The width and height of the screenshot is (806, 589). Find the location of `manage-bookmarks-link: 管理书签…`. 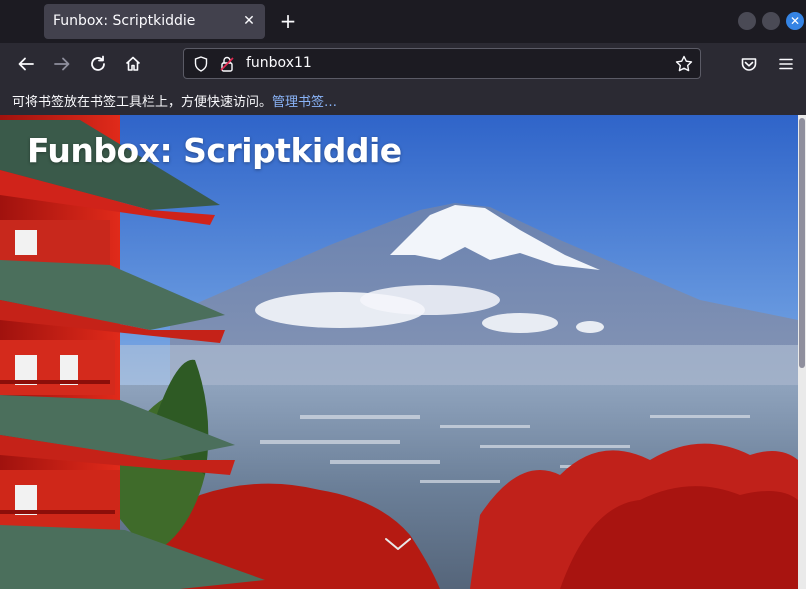

manage-bookmarks-link: 管理书签… is located at coordinates (304, 102).